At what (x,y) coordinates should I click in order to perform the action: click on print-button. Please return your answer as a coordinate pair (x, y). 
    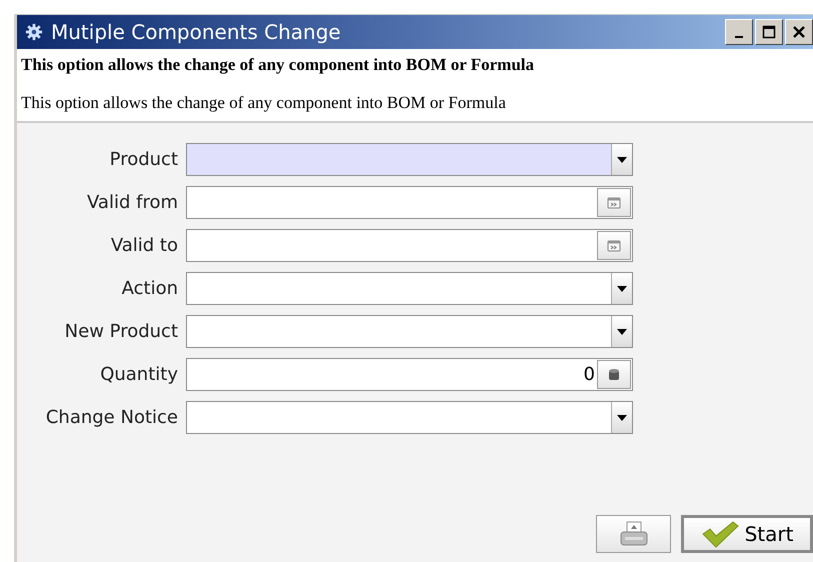
    Looking at the image, I should click on (633, 534).